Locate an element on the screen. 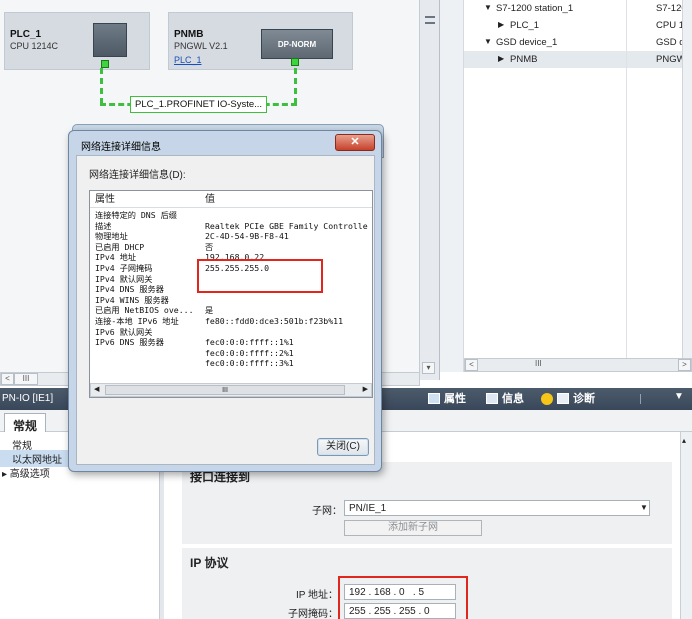 The height and width of the screenshot is (619, 692). detail-property: IPv6 DNS 服务器 is located at coordinates (129, 342).